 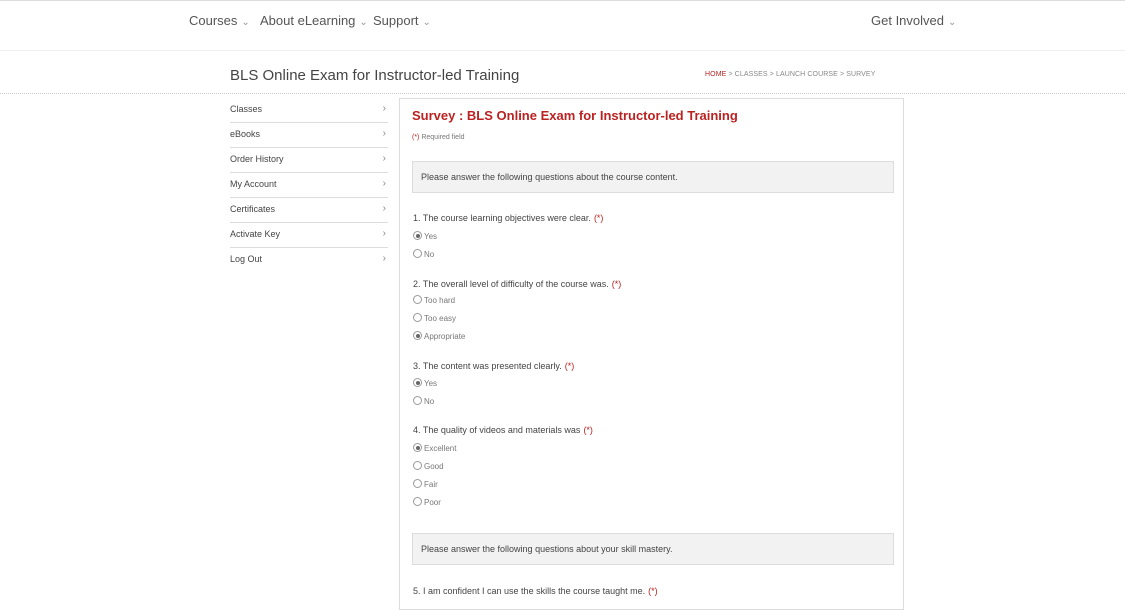 What do you see at coordinates (253, 184) in the screenshot?
I see `sidebar-item-label: My Account` at bounding box center [253, 184].